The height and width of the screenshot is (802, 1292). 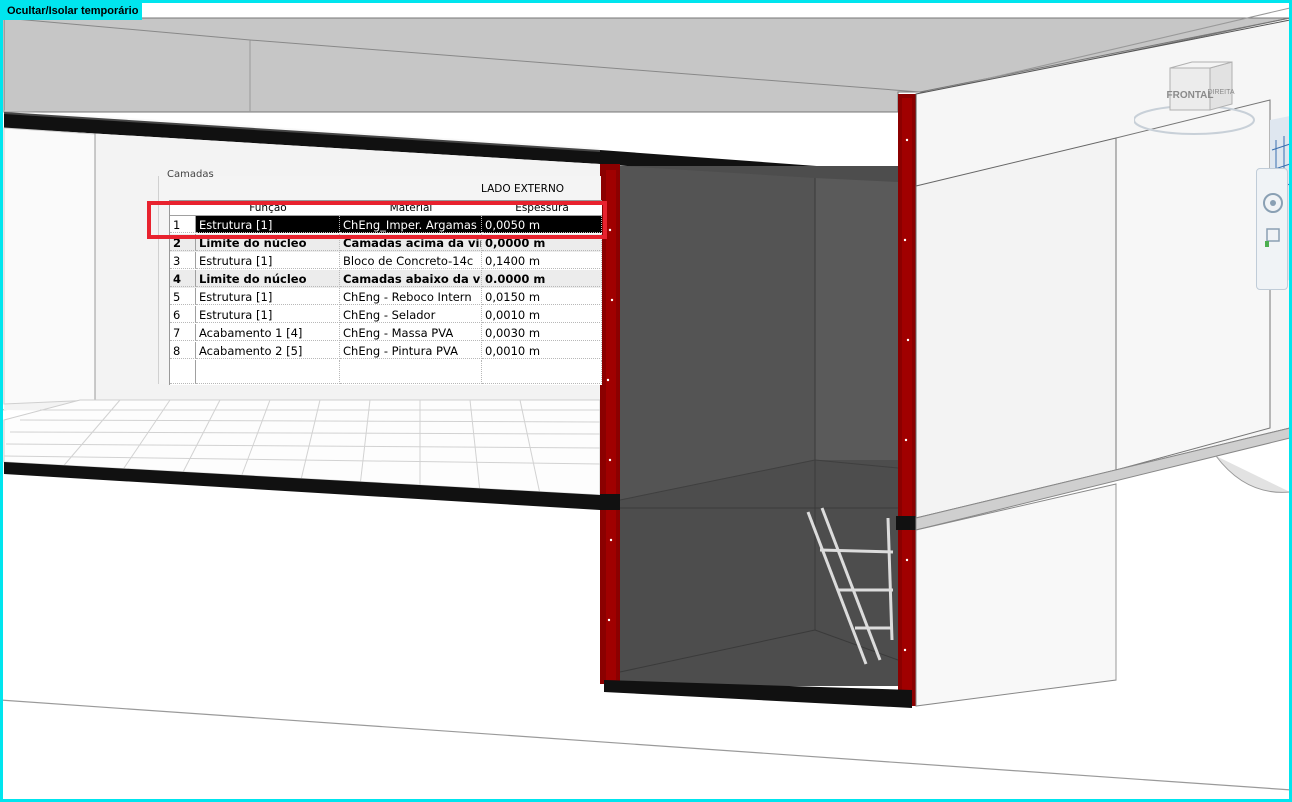 I want to click on function-cell: Acabamento 2 [5], so click(x=268, y=350).